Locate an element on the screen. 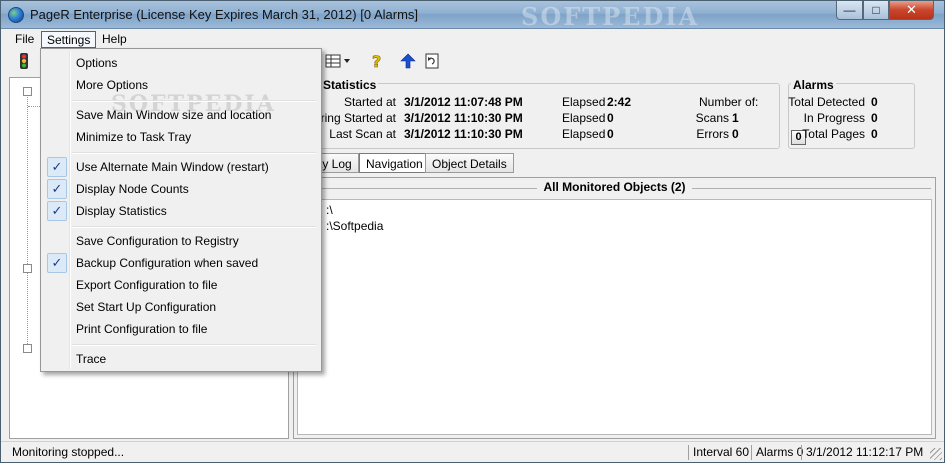  close-icon: ✕ is located at coordinates (911, 9).